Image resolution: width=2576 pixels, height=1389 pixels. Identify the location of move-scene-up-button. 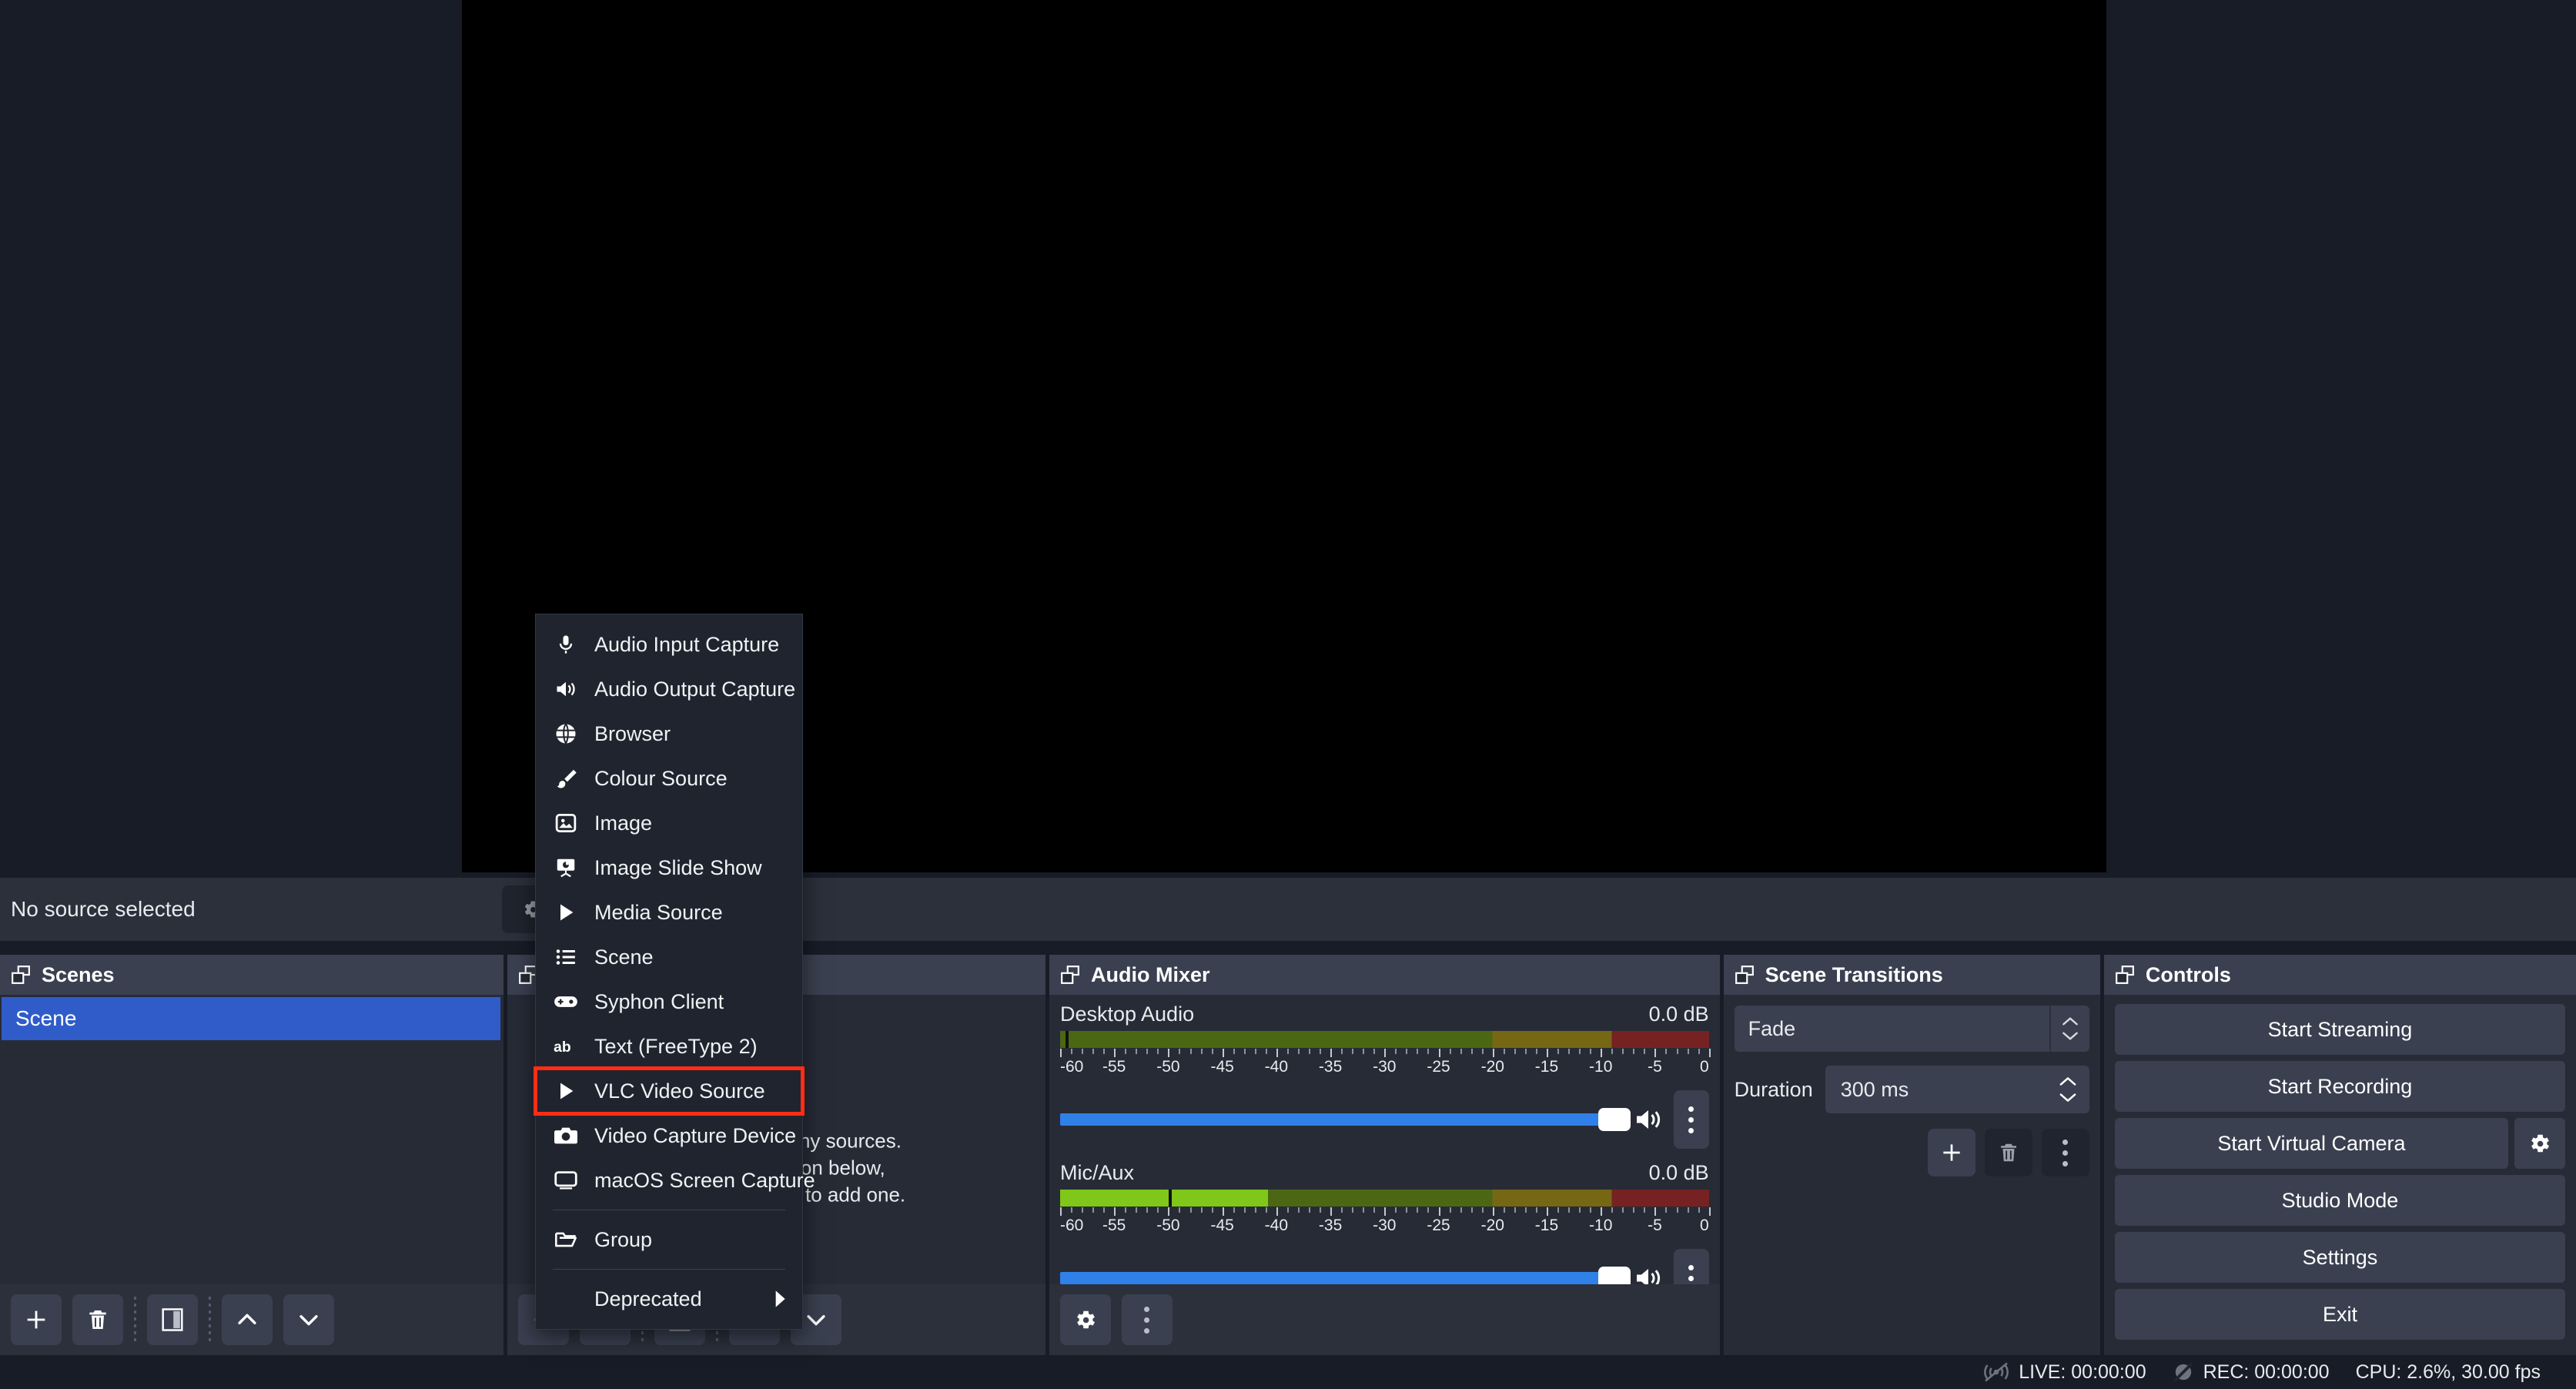
(248, 1319).